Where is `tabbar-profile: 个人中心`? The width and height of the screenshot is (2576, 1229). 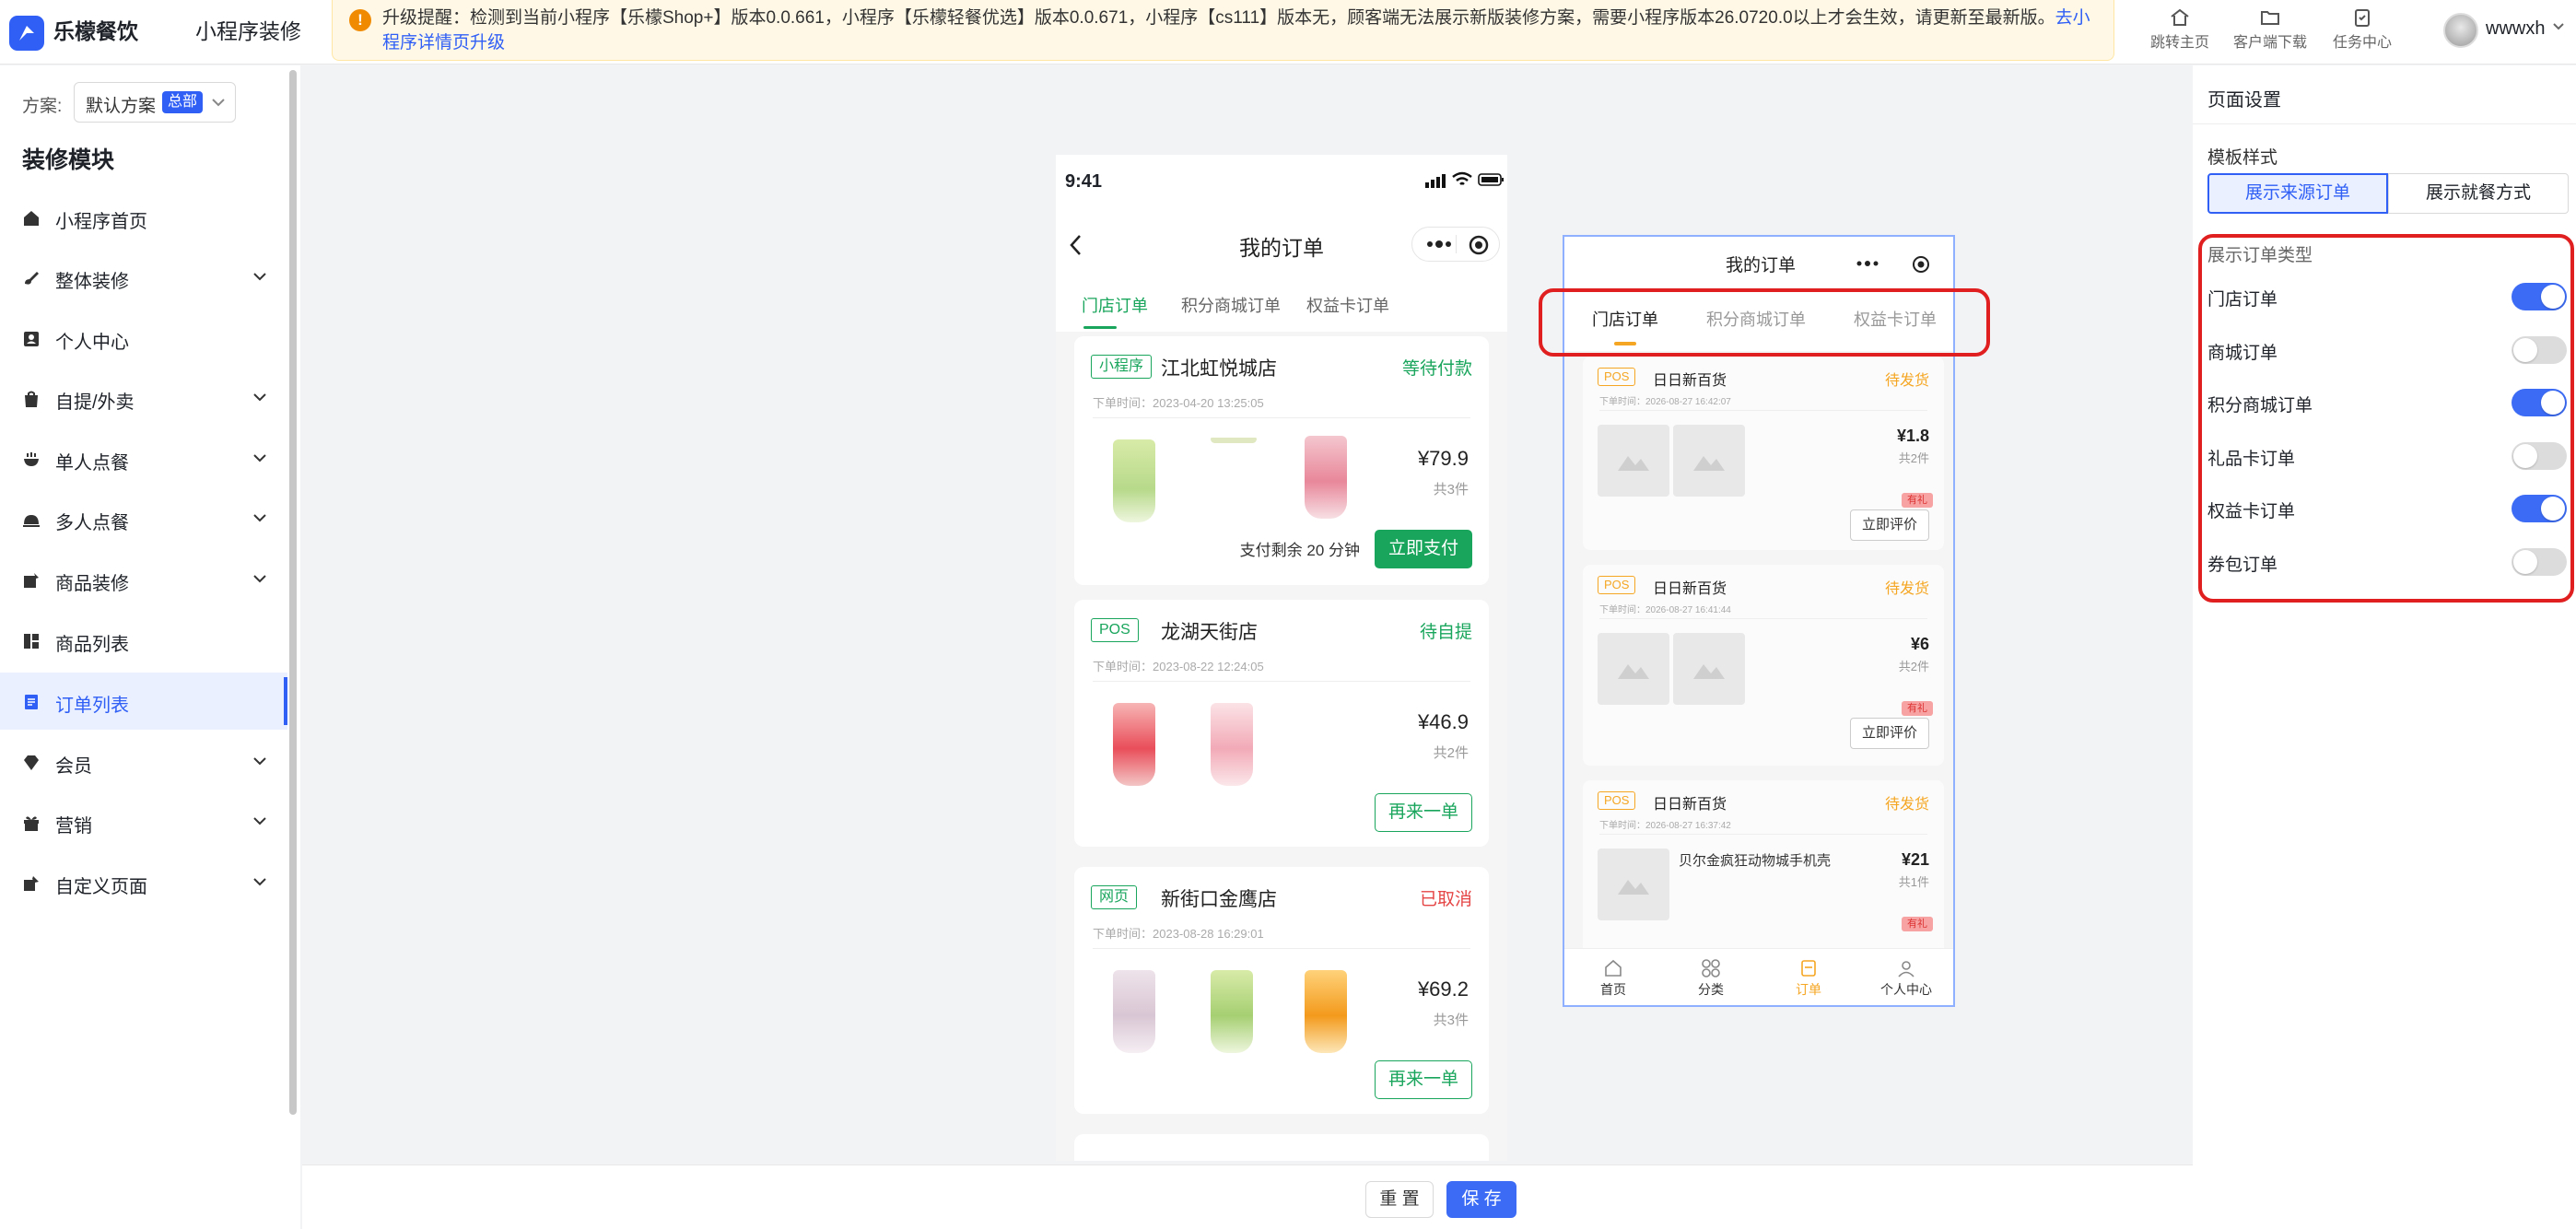
tabbar-profile: 个人中心 is located at coordinates (1905, 979).